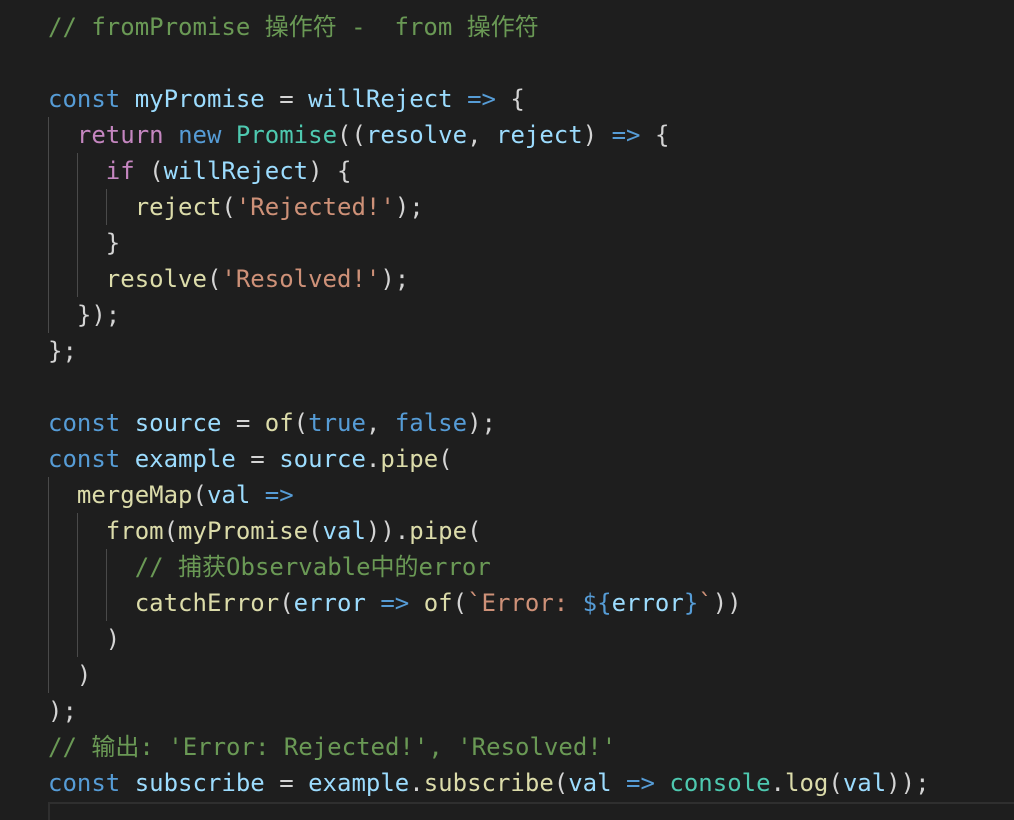  What do you see at coordinates (243, 531) in the screenshot?
I see `call-mypromise: myPromise` at bounding box center [243, 531].